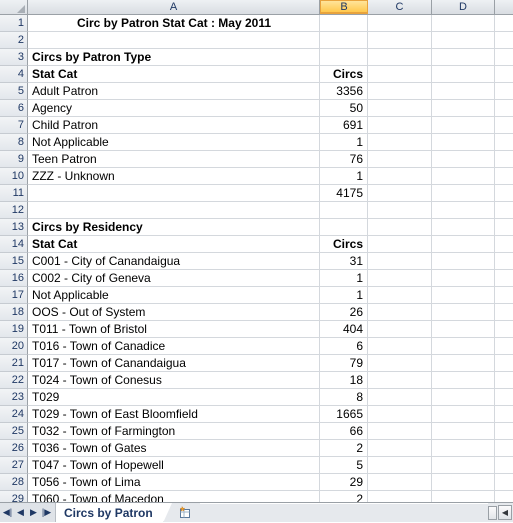 The width and height of the screenshot is (513, 523). What do you see at coordinates (14, 329) in the screenshot?
I see `row-header: 19` at bounding box center [14, 329].